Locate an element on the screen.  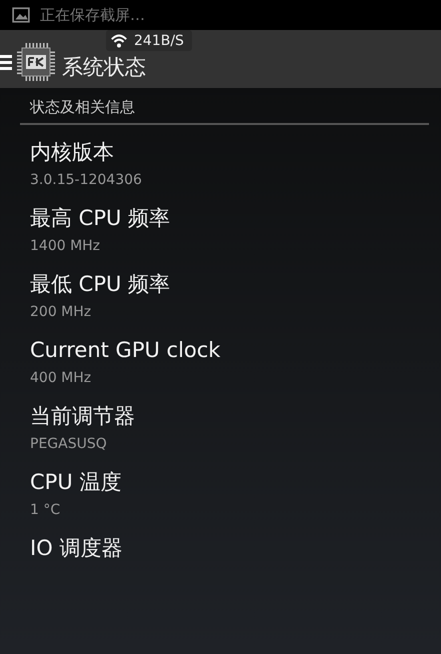
image-icon is located at coordinates (21, 15).